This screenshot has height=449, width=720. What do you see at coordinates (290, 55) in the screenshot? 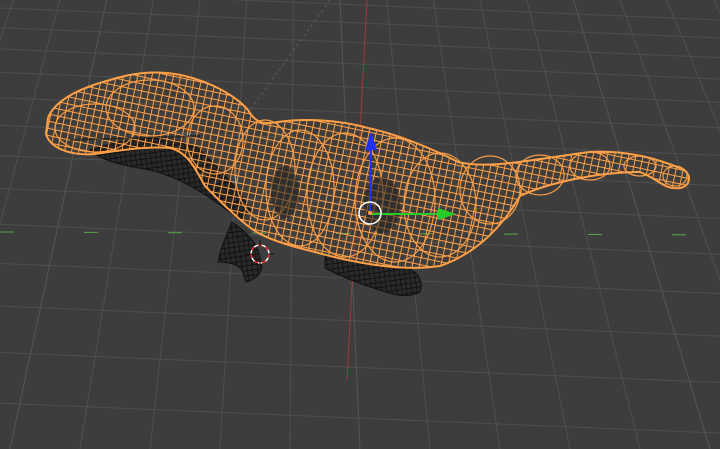
I see `world-diagonal-line` at bounding box center [290, 55].